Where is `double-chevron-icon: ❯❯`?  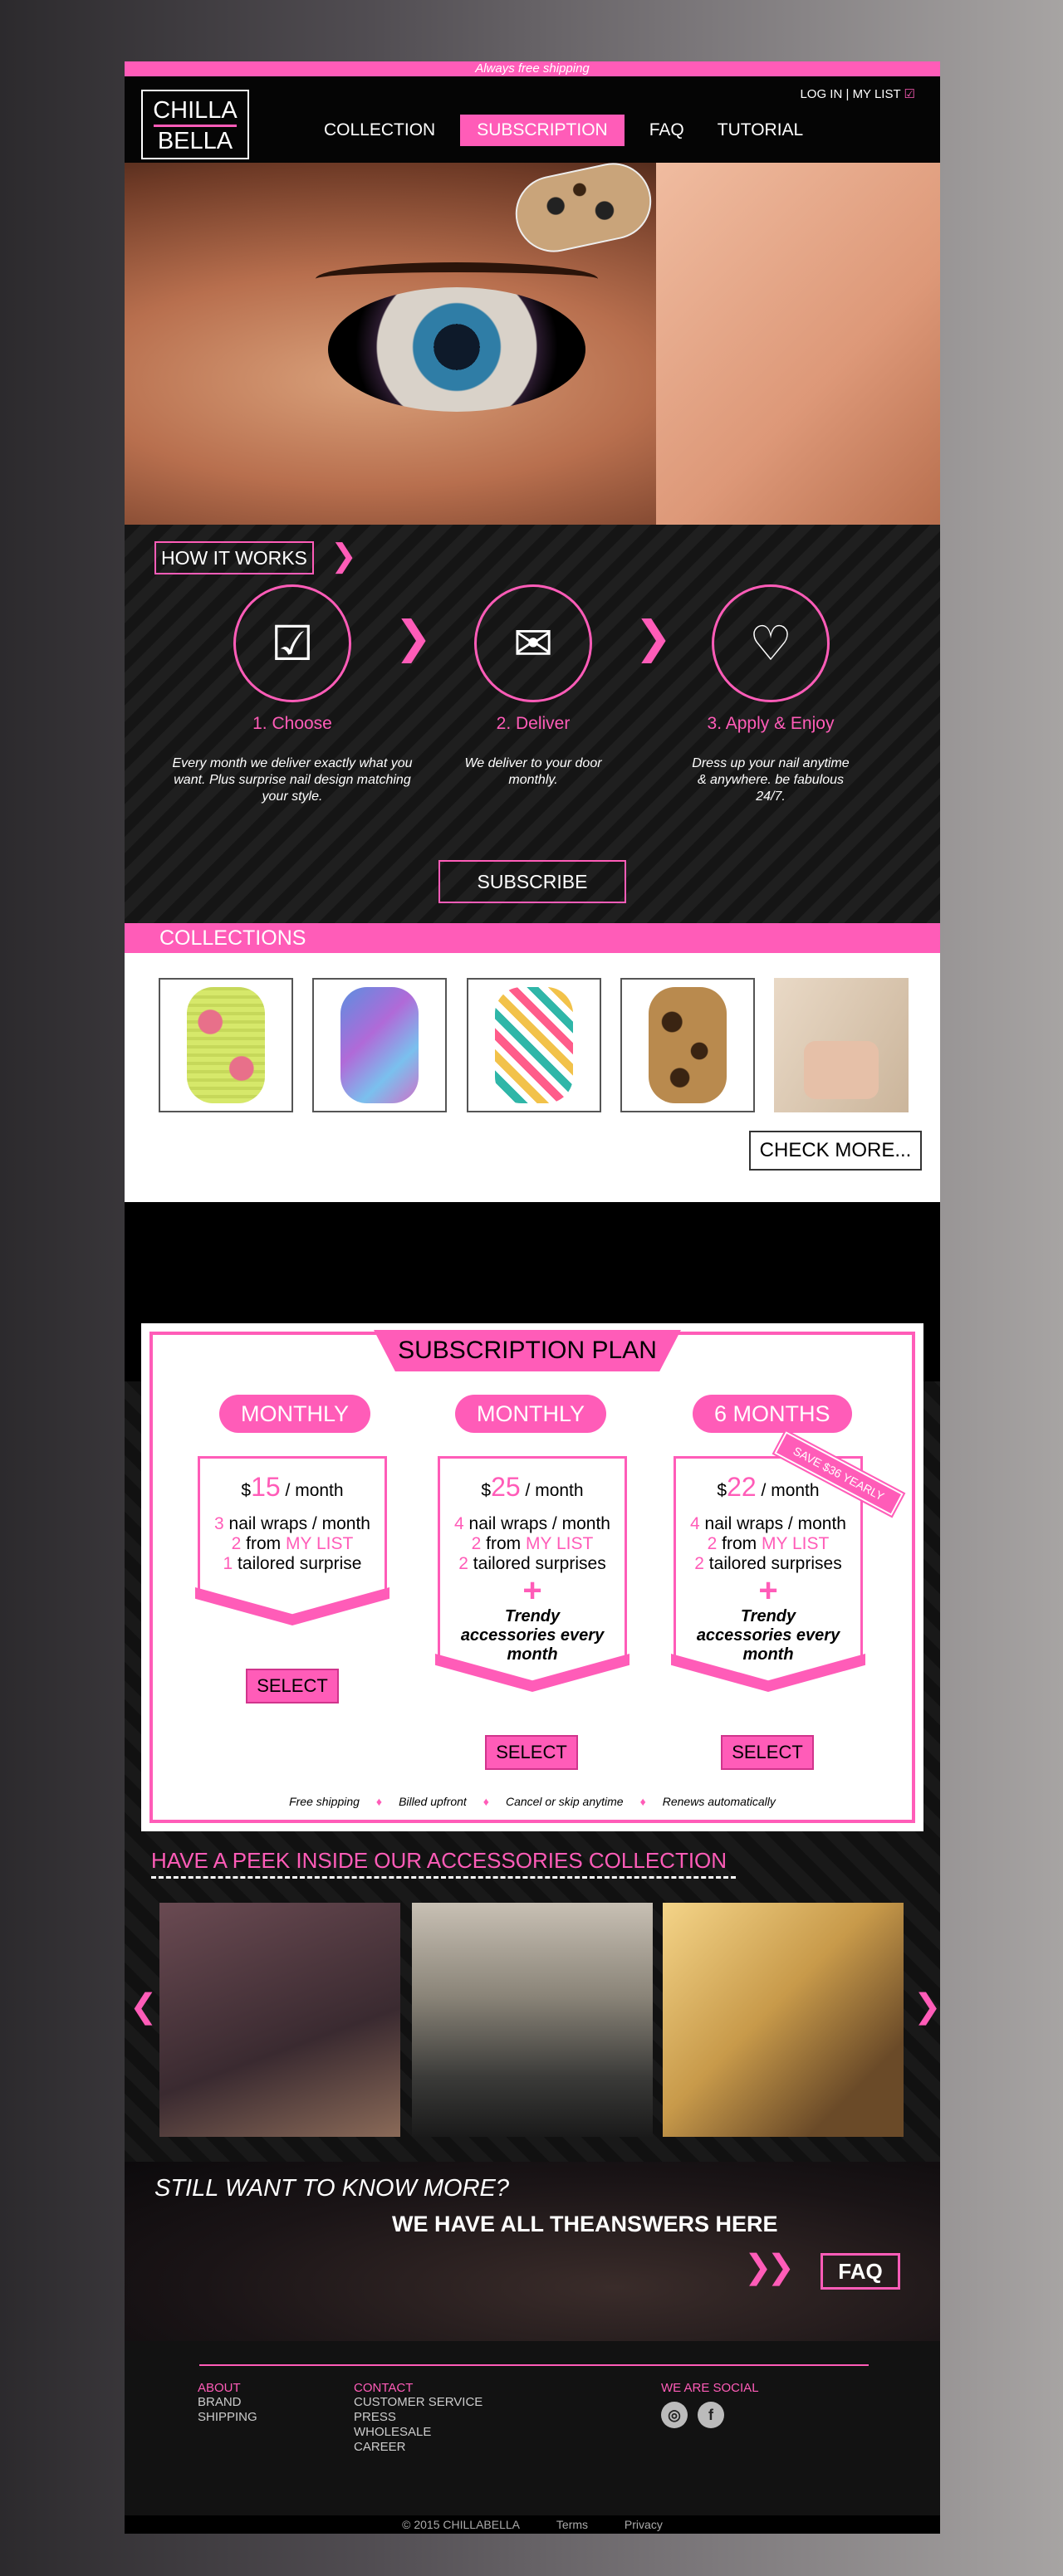
double-chevron-icon: ❯❯ is located at coordinates (769, 2267).